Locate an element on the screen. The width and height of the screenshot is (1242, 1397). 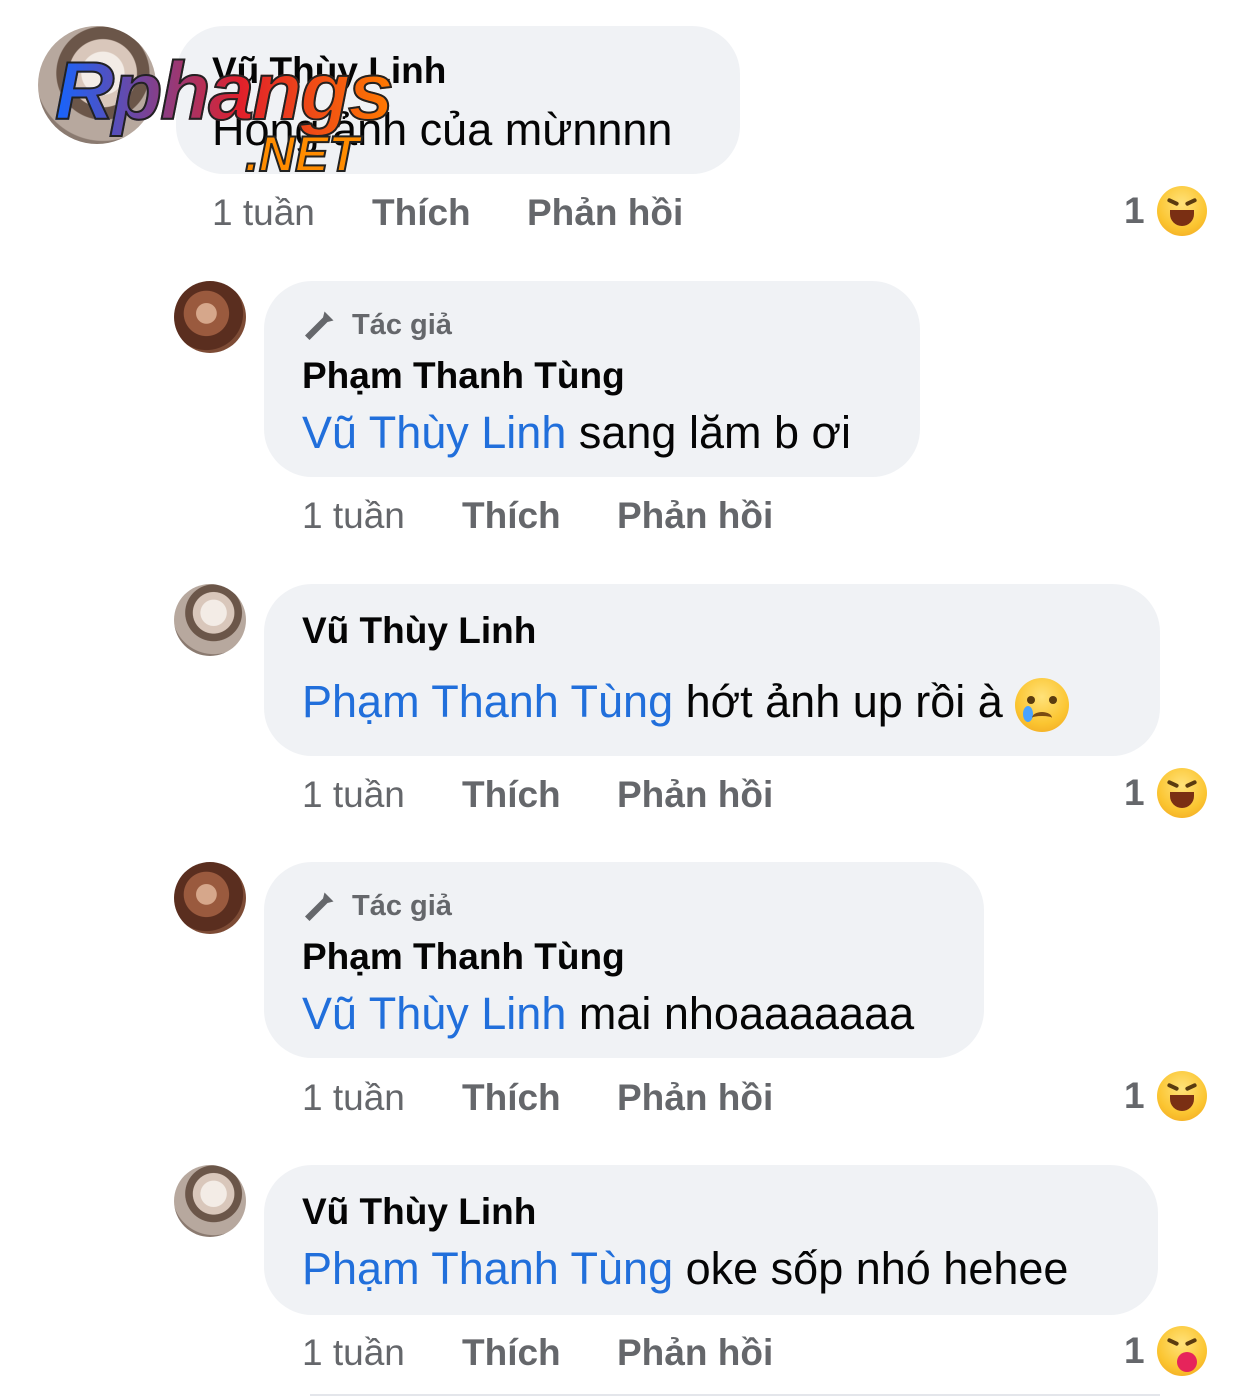
comment-text: Phạm Thanh Tùng hớt ảnh up rồi à is located at coordinates (686, 704).